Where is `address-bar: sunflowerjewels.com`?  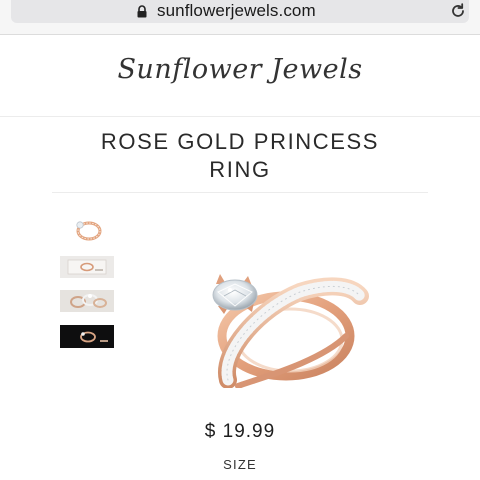 address-bar: sunflowerjewels.com is located at coordinates (240, 11).